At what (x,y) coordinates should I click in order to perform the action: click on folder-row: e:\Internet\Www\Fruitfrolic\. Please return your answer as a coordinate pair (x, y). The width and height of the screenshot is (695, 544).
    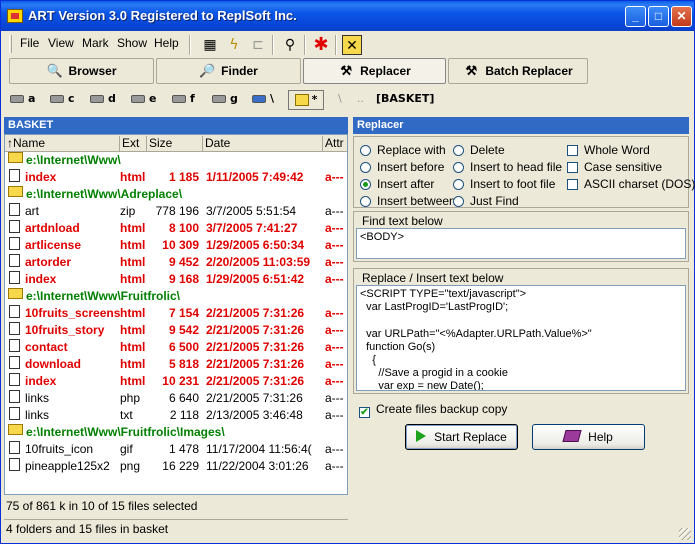
    Looking at the image, I should click on (176, 296).